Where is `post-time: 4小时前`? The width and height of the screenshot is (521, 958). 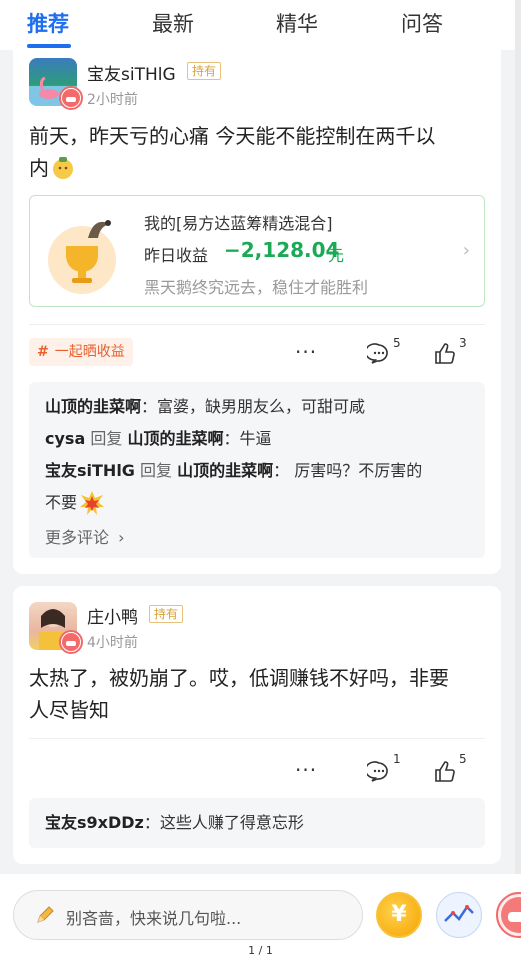
post-time: 4小时前 is located at coordinates (112, 643).